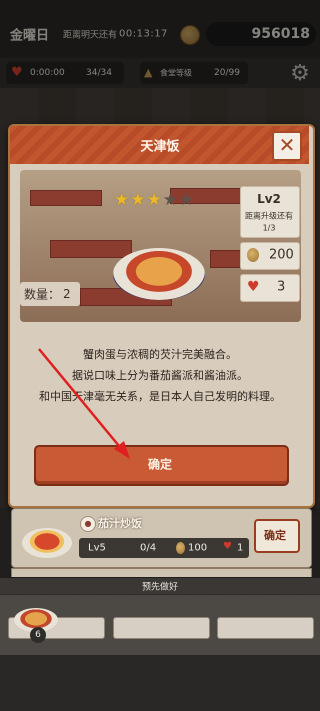 This screenshot has height=711, width=320. What do you see at coordinates (47, 543) in the screenshot?
I see `ketchup-rice-dish-image` at bounding box center [47, 543].